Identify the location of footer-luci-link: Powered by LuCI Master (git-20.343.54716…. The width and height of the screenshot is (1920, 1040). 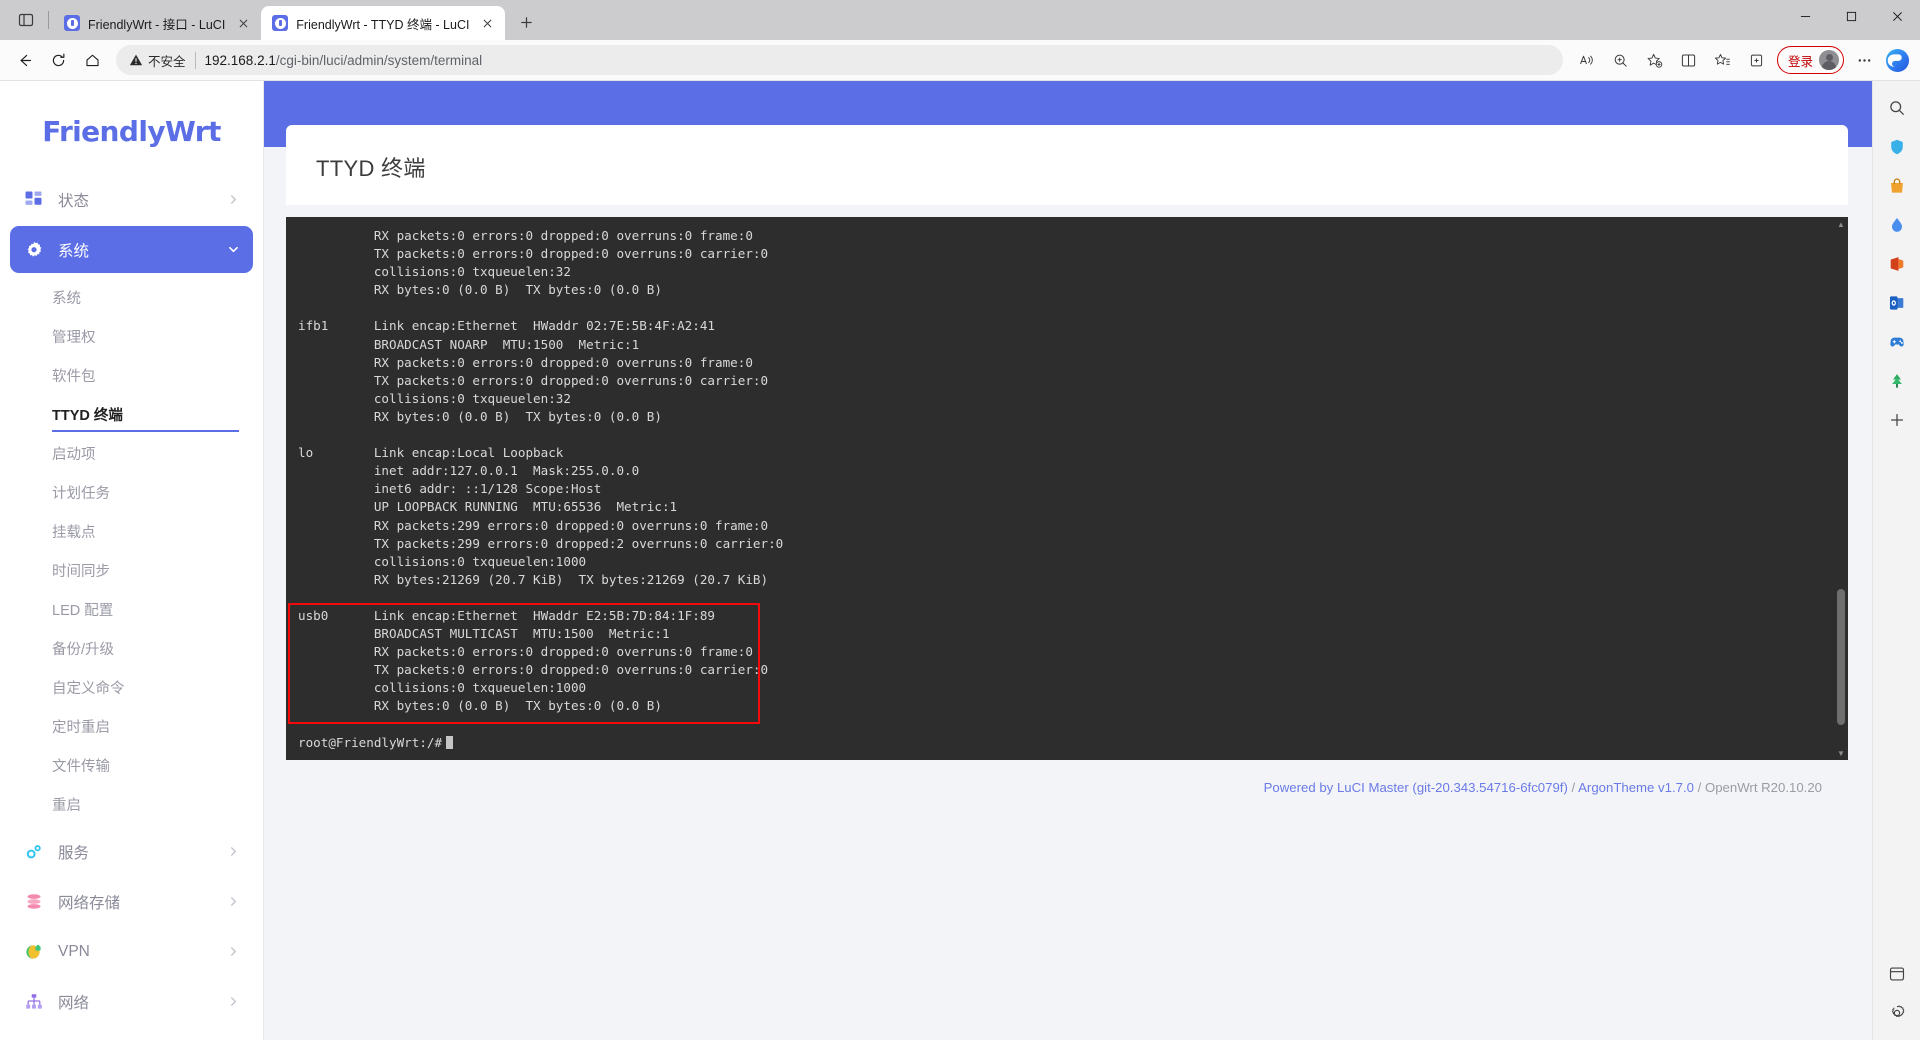
(1416, 787).